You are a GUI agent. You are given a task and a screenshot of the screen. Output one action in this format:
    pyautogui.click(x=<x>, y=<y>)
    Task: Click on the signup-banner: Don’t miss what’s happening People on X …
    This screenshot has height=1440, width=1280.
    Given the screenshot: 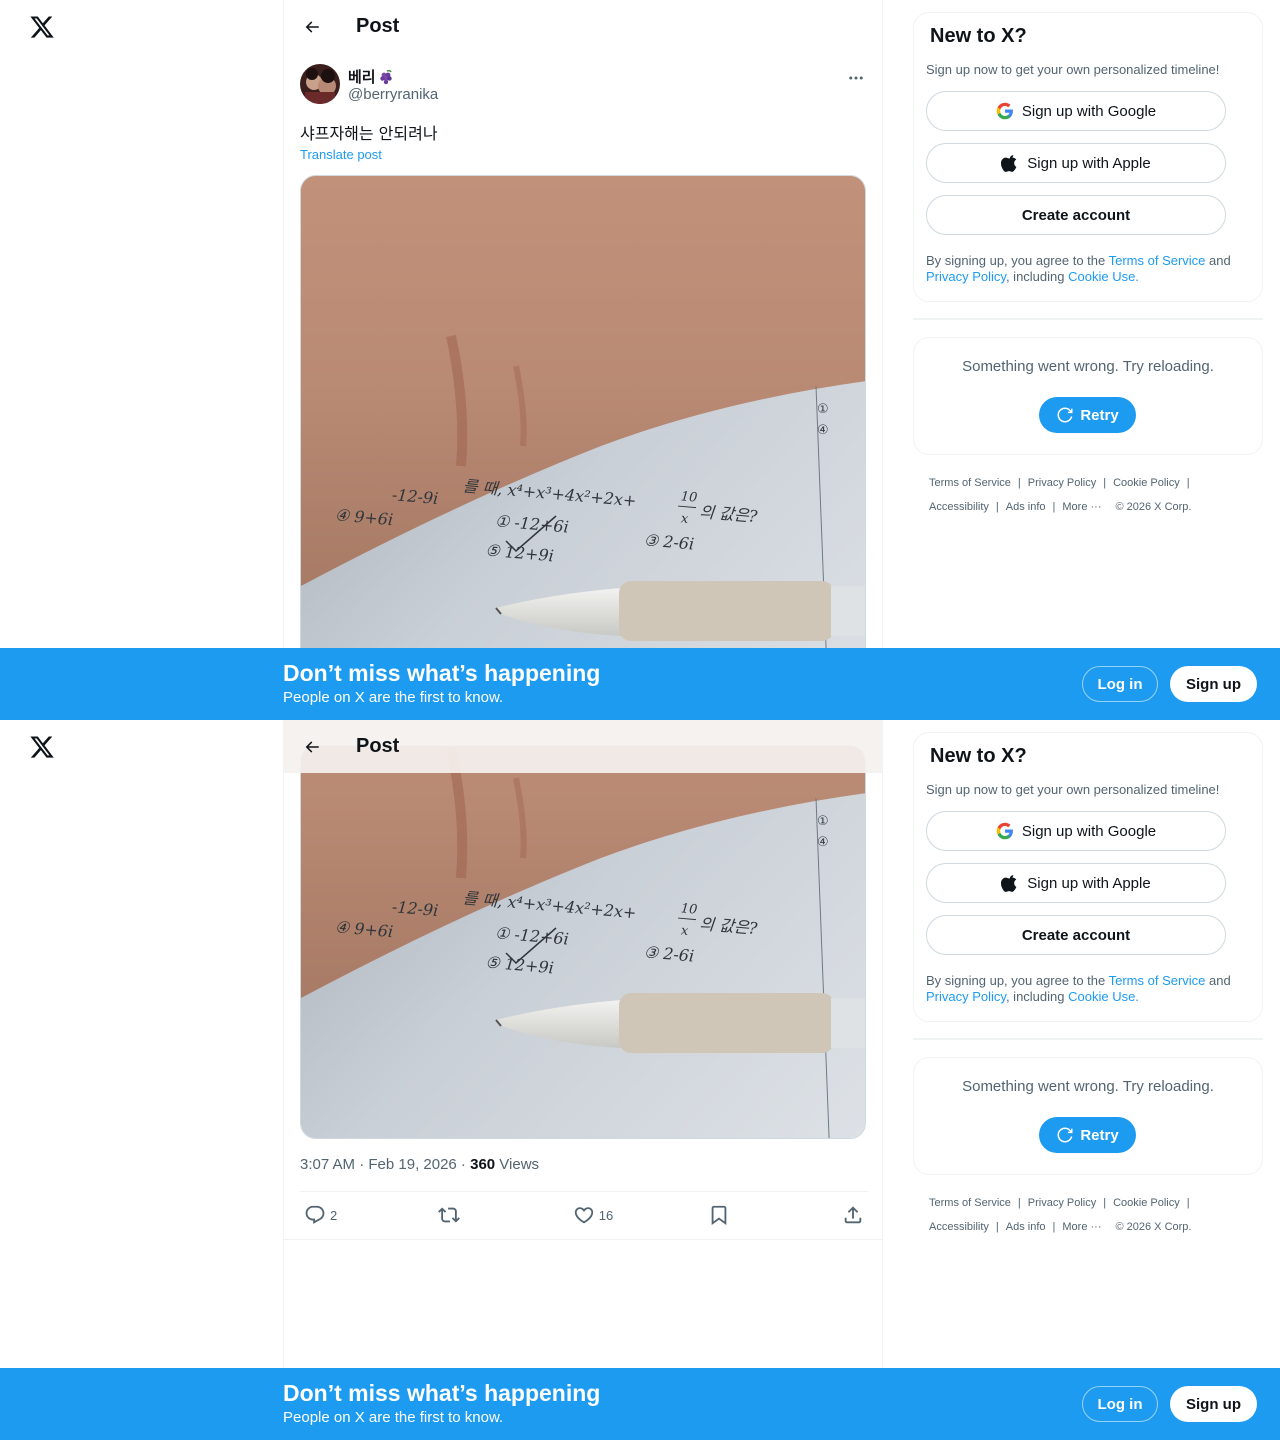 What is the action you would take?
    pyautogui.click(x=640, y=684)
    